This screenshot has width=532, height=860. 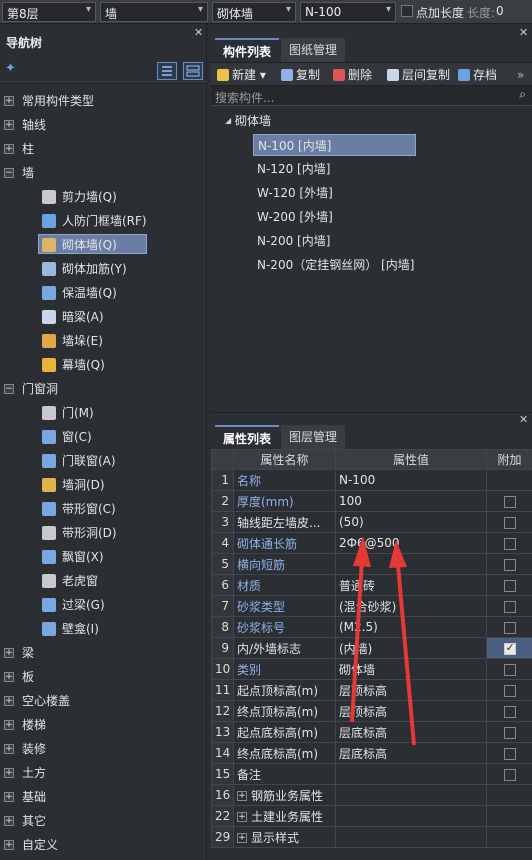 I want to click on property-value: 砌体墙, so click(x=411, y=669).